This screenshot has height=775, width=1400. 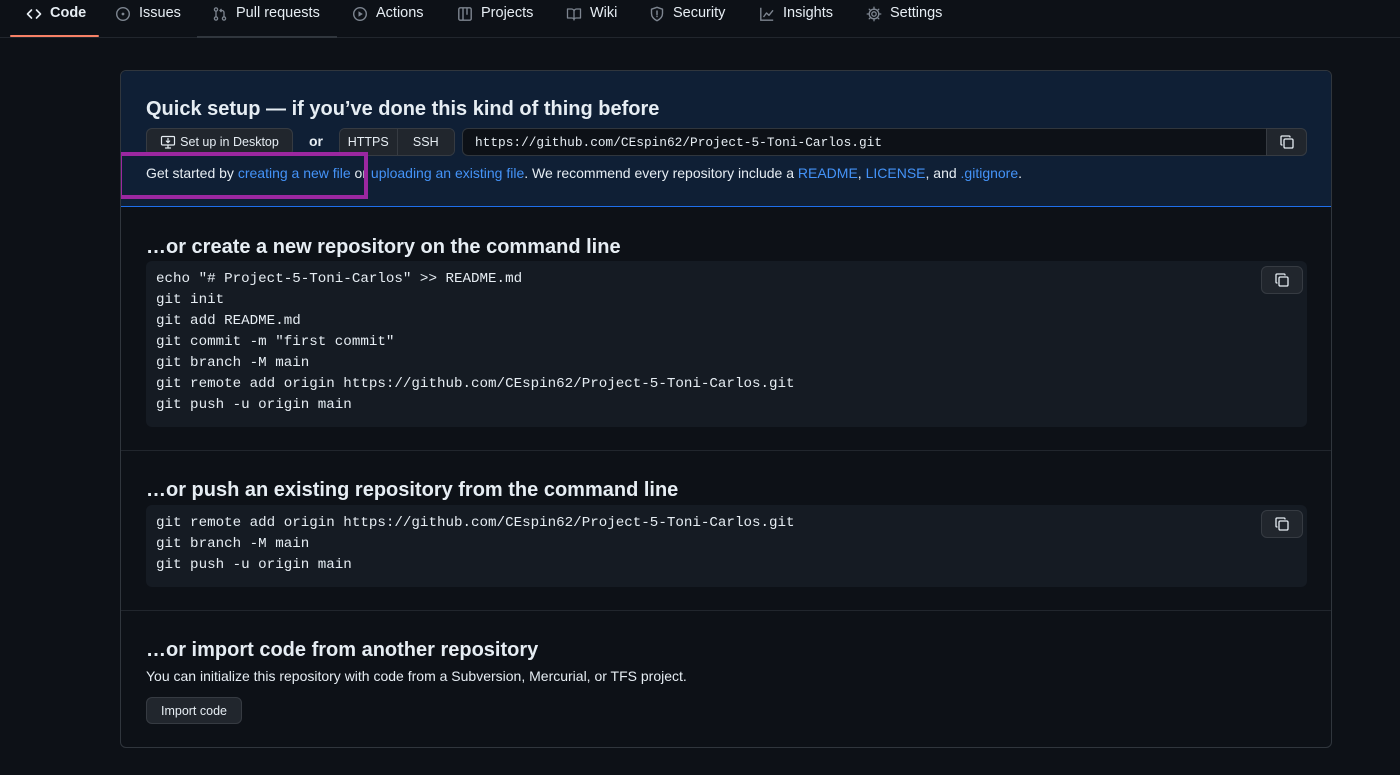 I want to click on copy-create-commands-button, so click(x=1282, y=280).